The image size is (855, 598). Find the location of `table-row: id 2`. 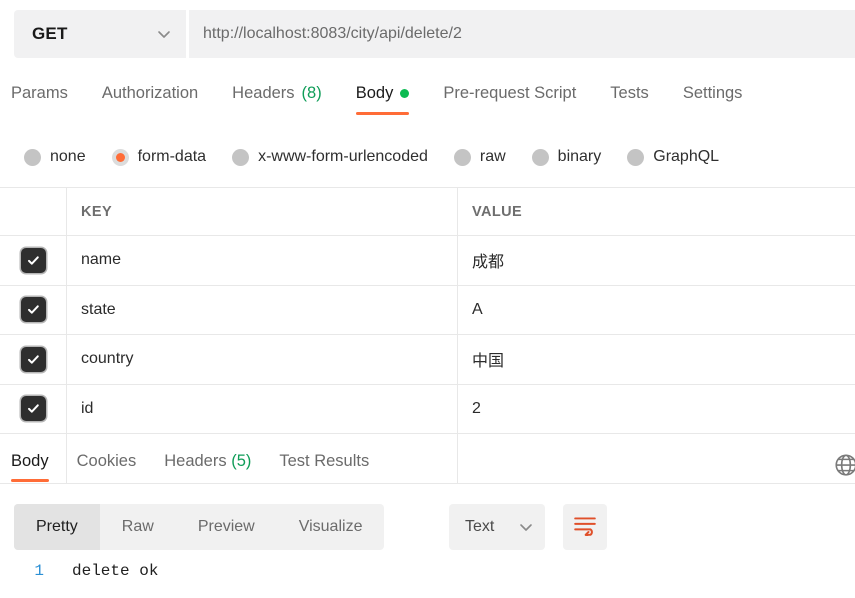

table-row: id 2 is located at coordinates (427, 409).